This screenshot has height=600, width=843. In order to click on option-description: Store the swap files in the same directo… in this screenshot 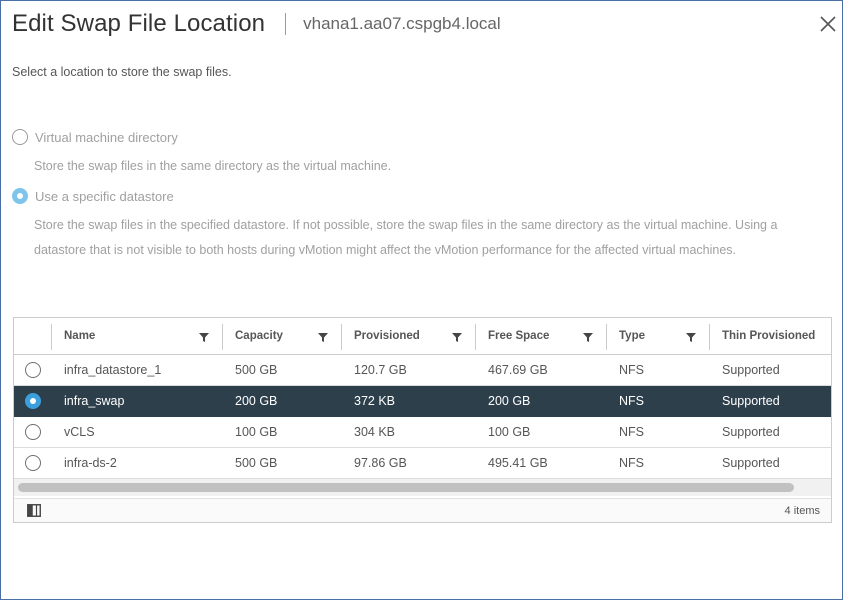, I will do `click(213, 166)`.